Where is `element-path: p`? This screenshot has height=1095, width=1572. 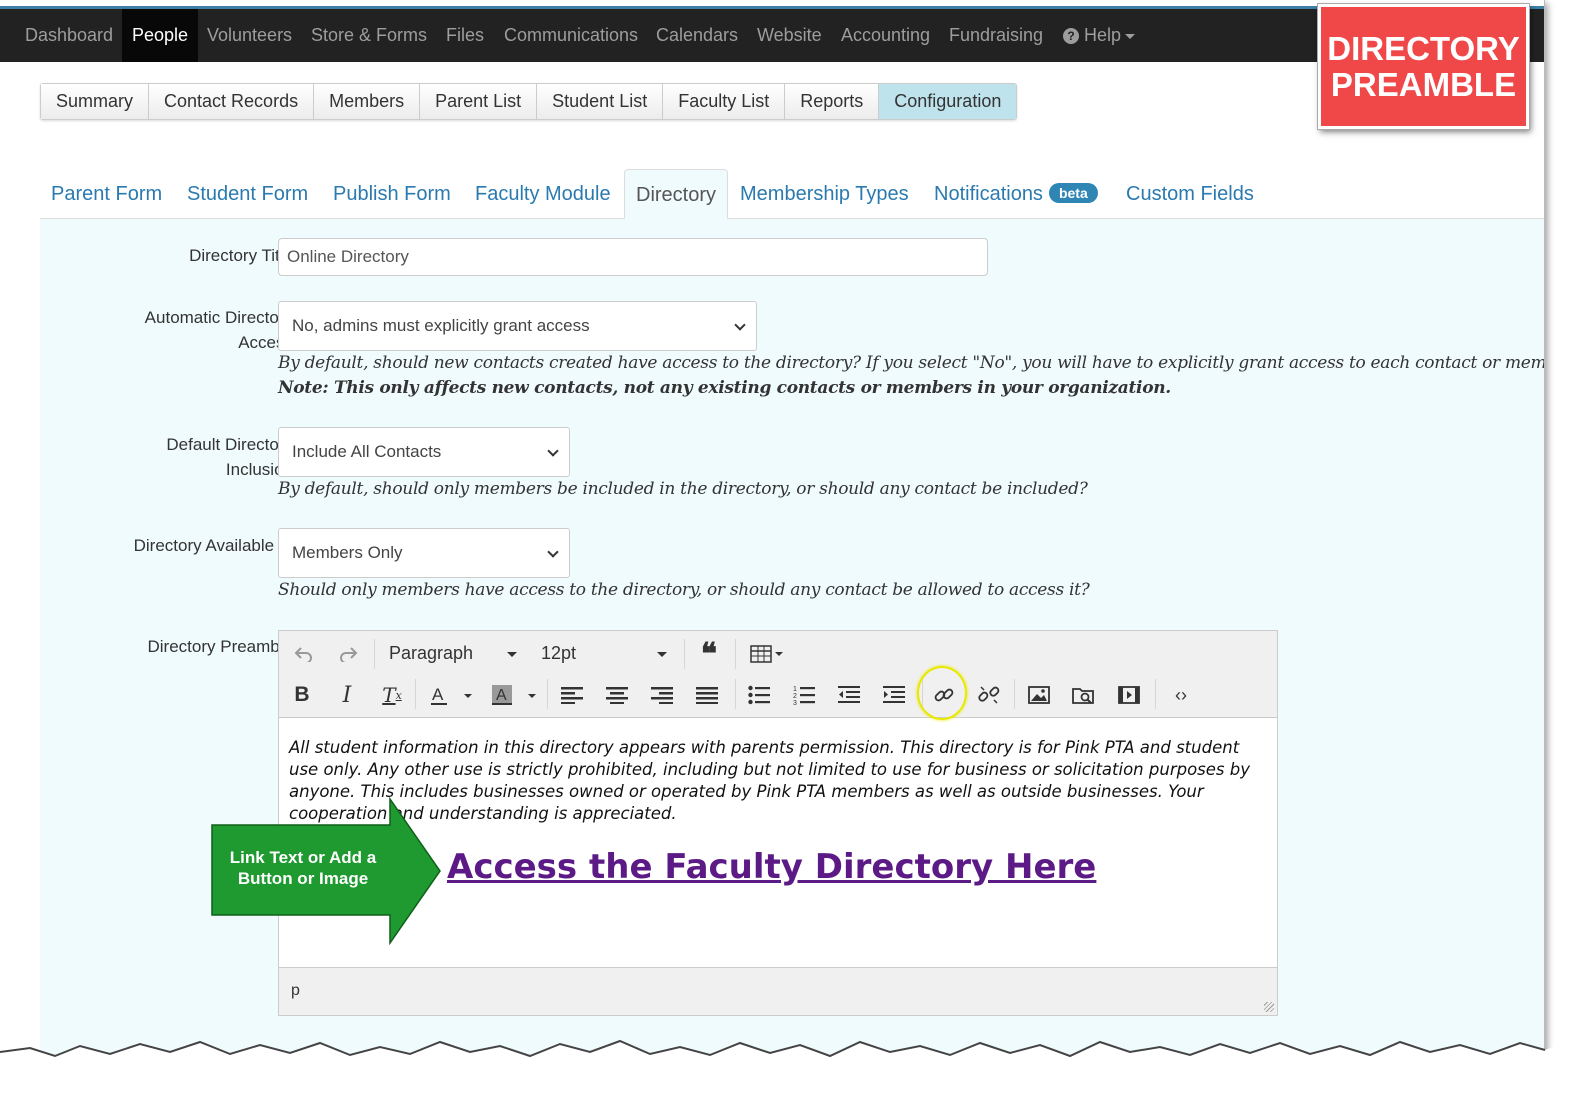
element-path: p is located at coordinates (295, 990).